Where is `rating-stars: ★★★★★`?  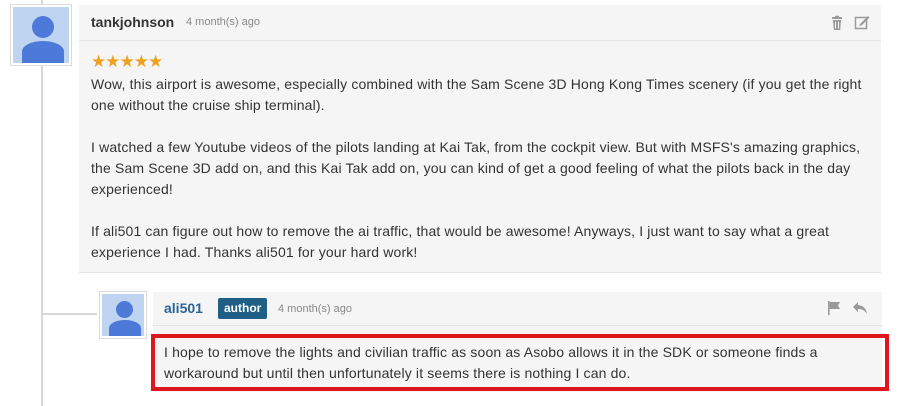
rating-stars: ★★★★★ is located at coordinates (127, 61).